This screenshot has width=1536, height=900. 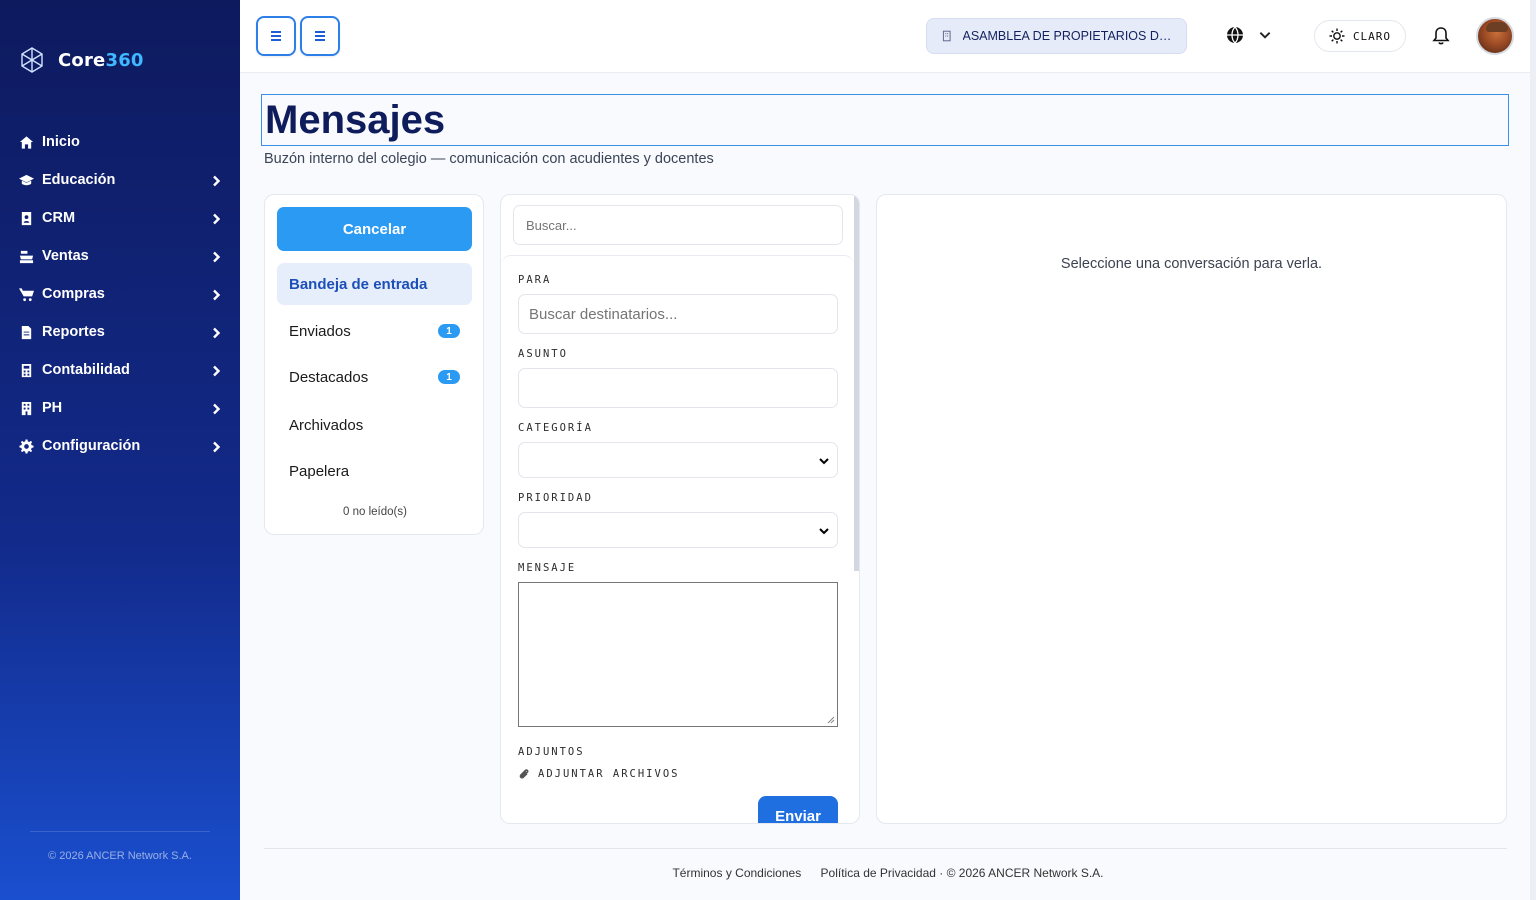 What do you see at coordinates (736, 873) in the screenshot?
I see `terms-link: Términos y Condiciones` at bounding box center [736, 873].